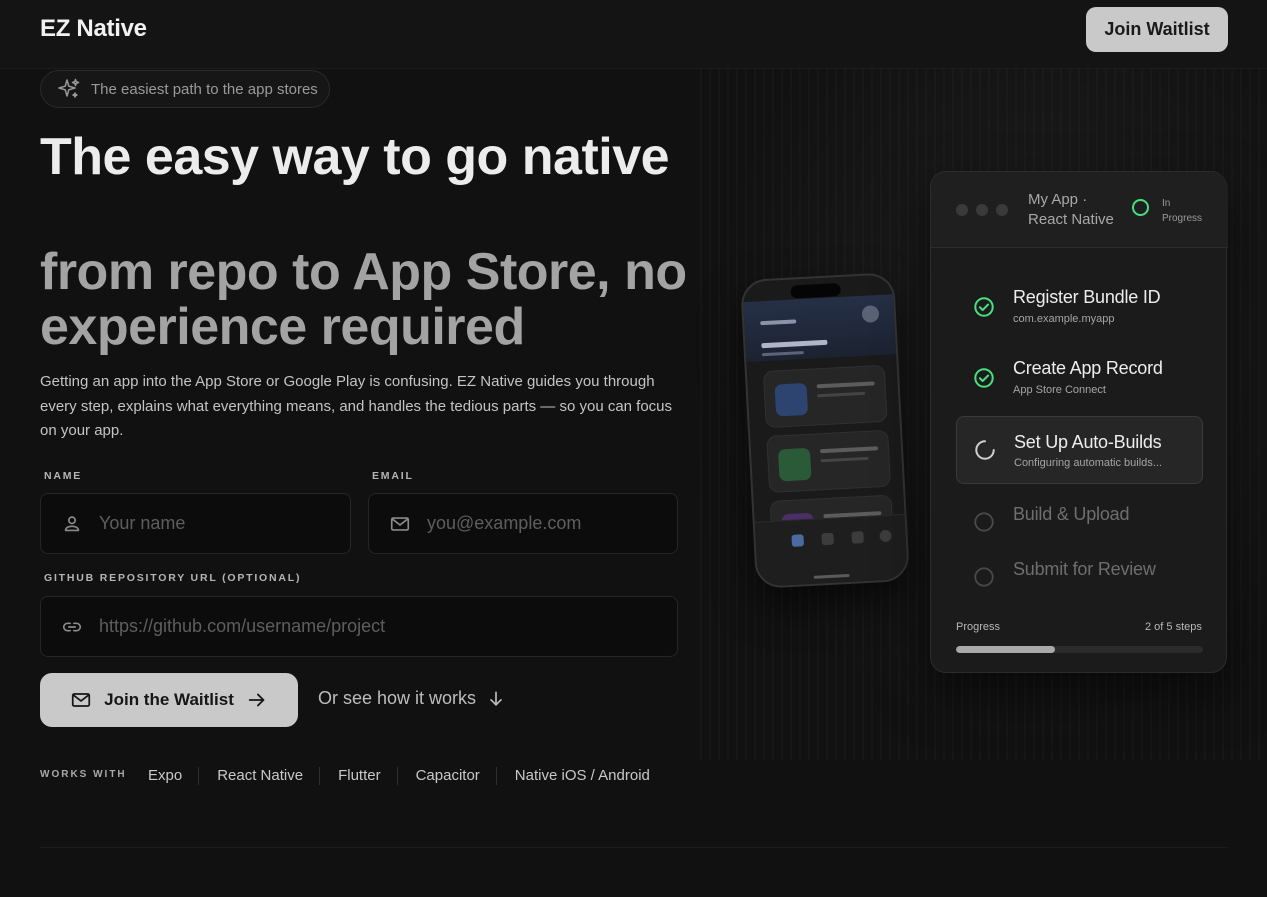  I want to click on repo-field-wrapper, so click(359, 626).